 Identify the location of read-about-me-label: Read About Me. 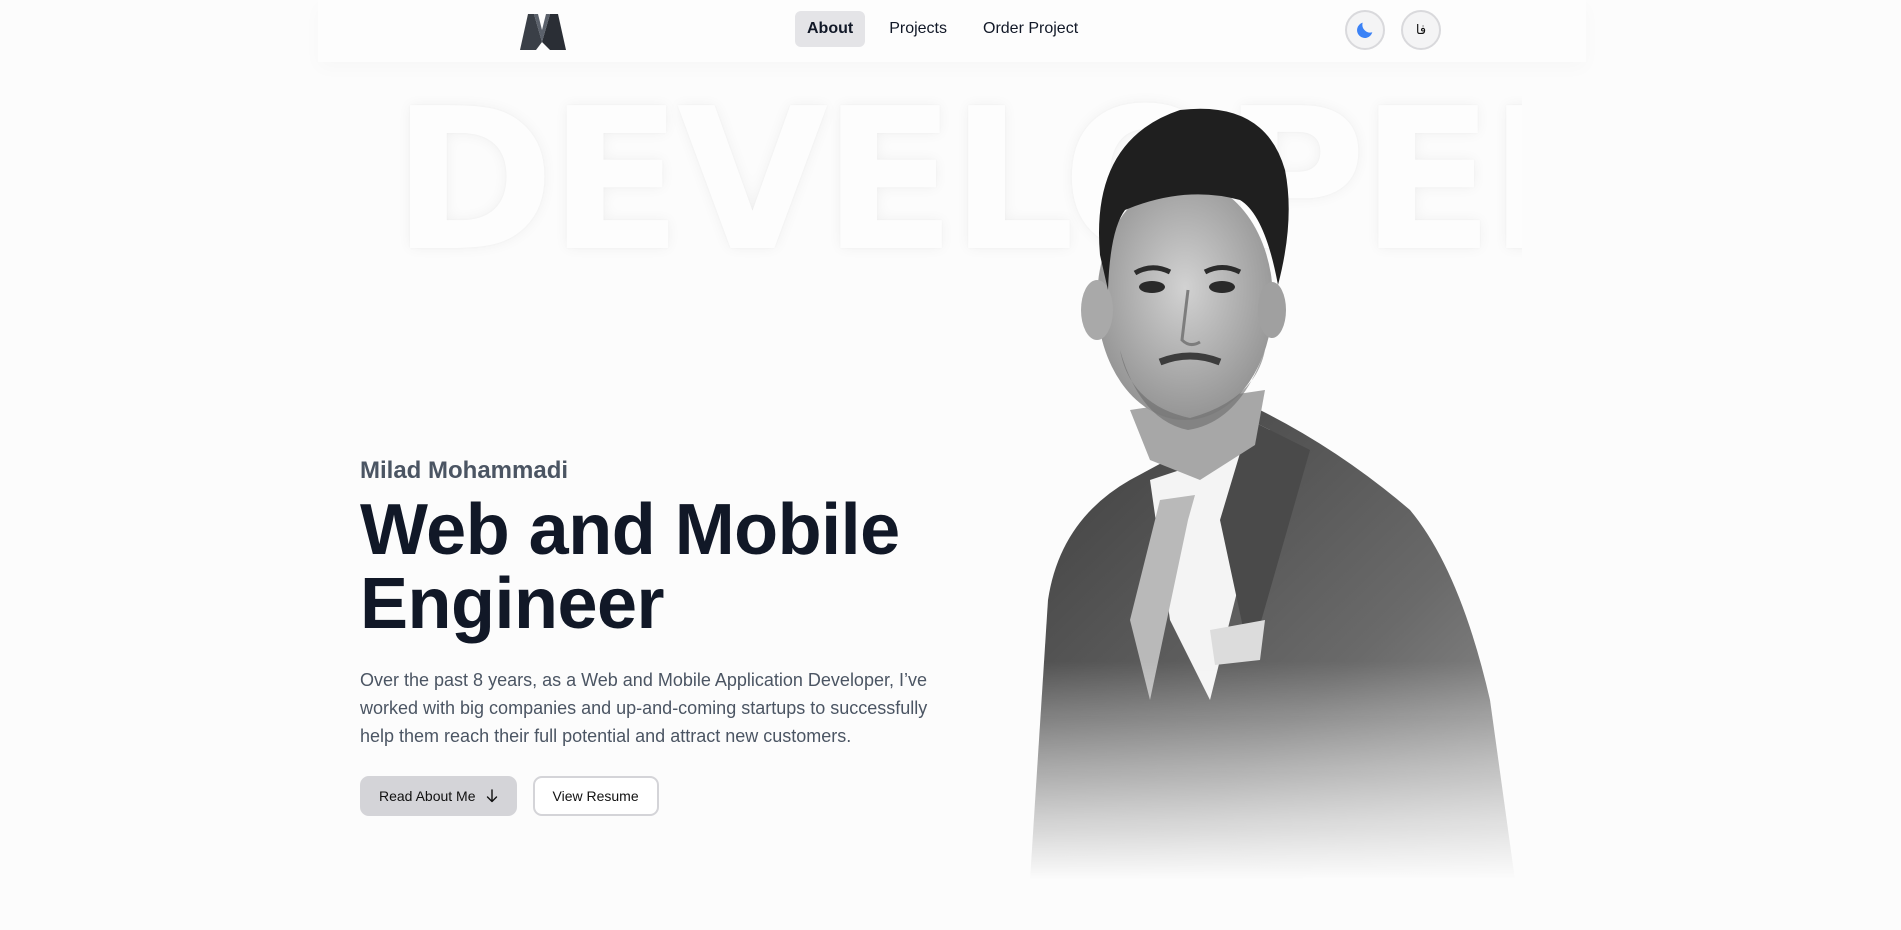
(427, 796).